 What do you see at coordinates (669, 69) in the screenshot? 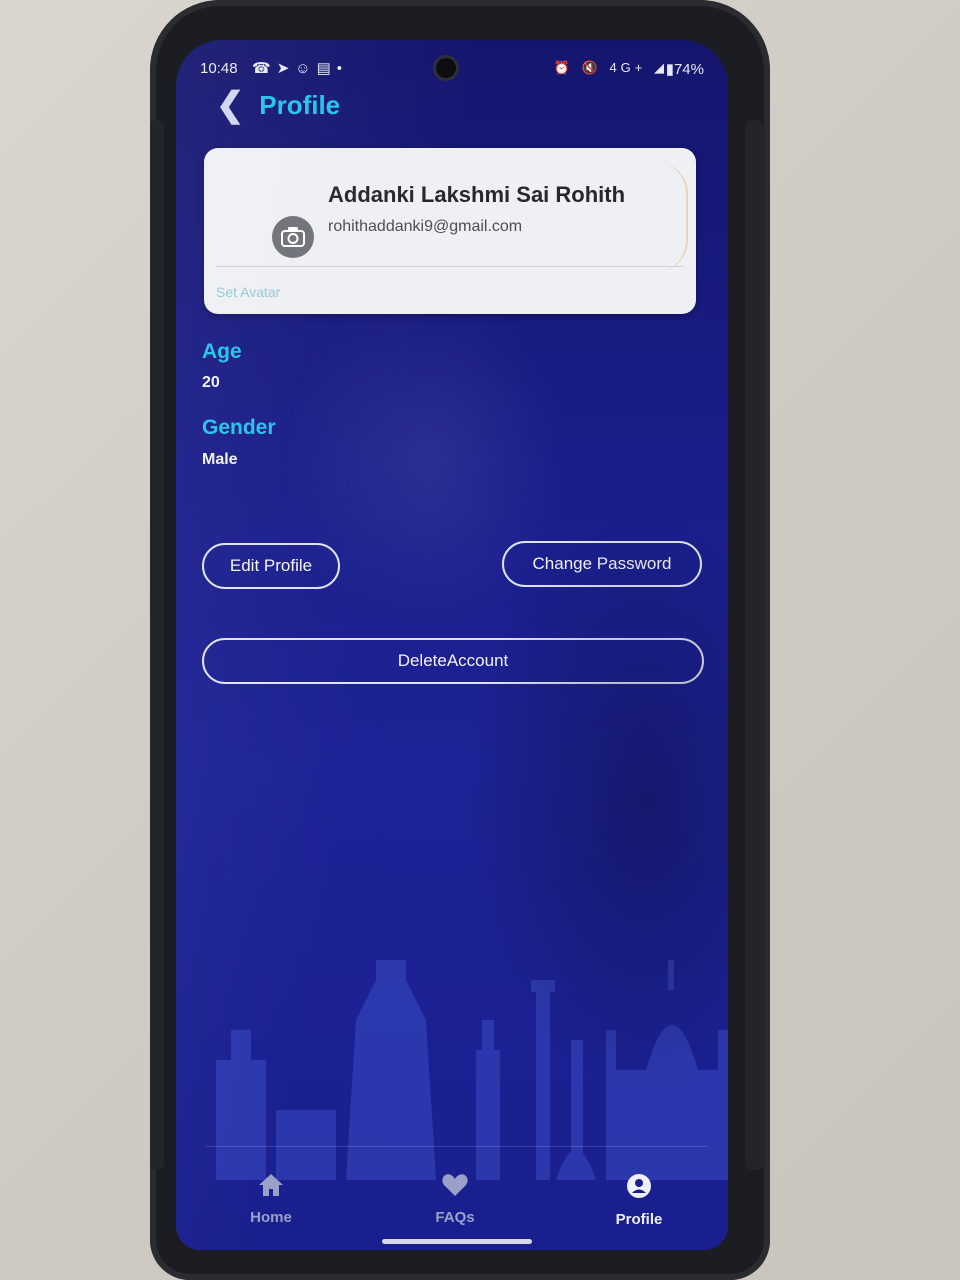
I see `battery-icon: ▮` at bounding box center [669, 69].